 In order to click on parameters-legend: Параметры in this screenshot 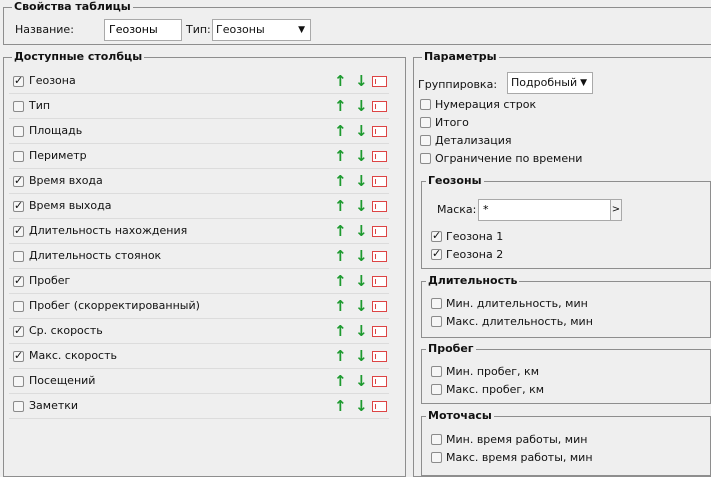, I will do `click(460, 57)`.